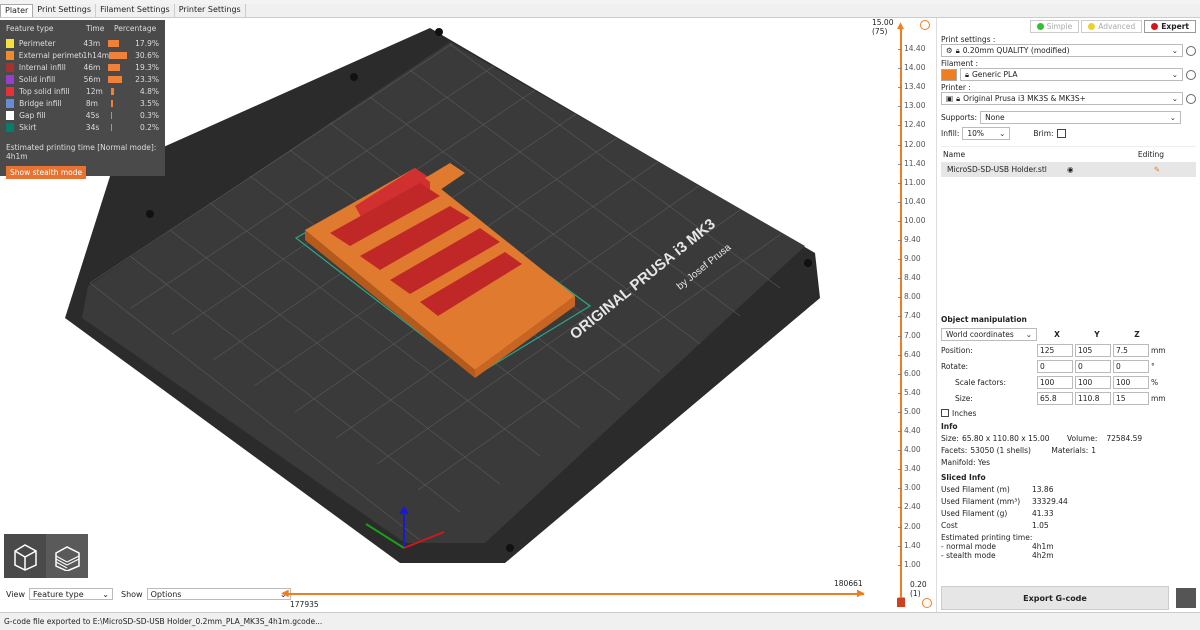  What do you see at coordinates (959, 117) in the screenshot?
I see `supports-label: Supports:` at bounding box center [959, 117].